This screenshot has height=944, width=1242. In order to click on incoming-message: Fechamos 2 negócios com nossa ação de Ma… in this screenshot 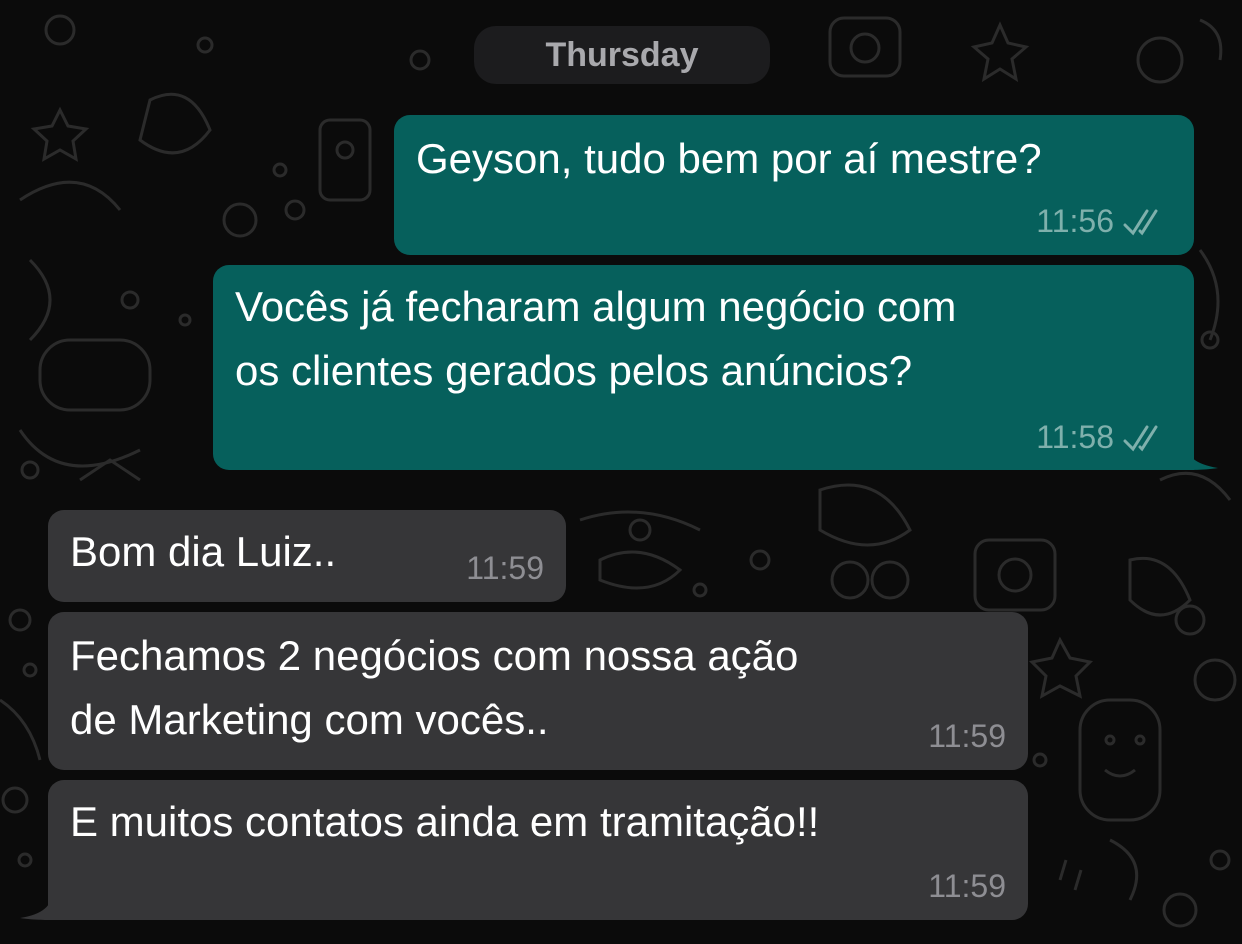, I will do `click(538, 691)`.